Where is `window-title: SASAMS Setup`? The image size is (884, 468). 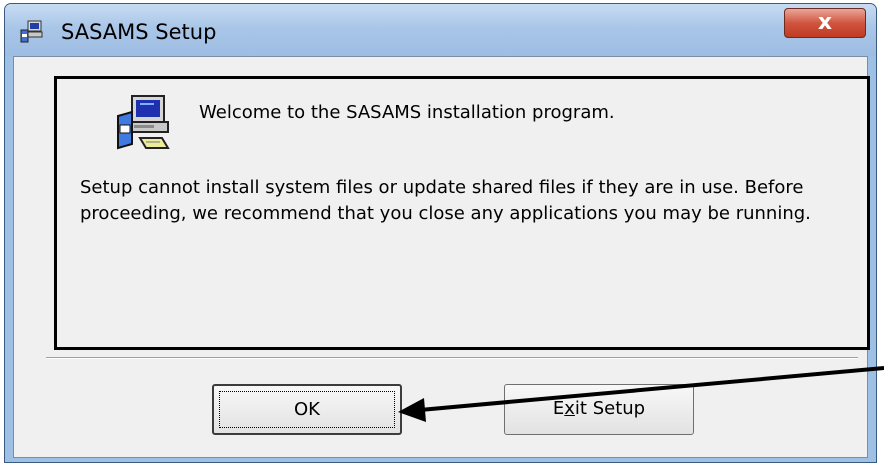 window-title: SASAMS Setup is located at coordinates (139, 32).